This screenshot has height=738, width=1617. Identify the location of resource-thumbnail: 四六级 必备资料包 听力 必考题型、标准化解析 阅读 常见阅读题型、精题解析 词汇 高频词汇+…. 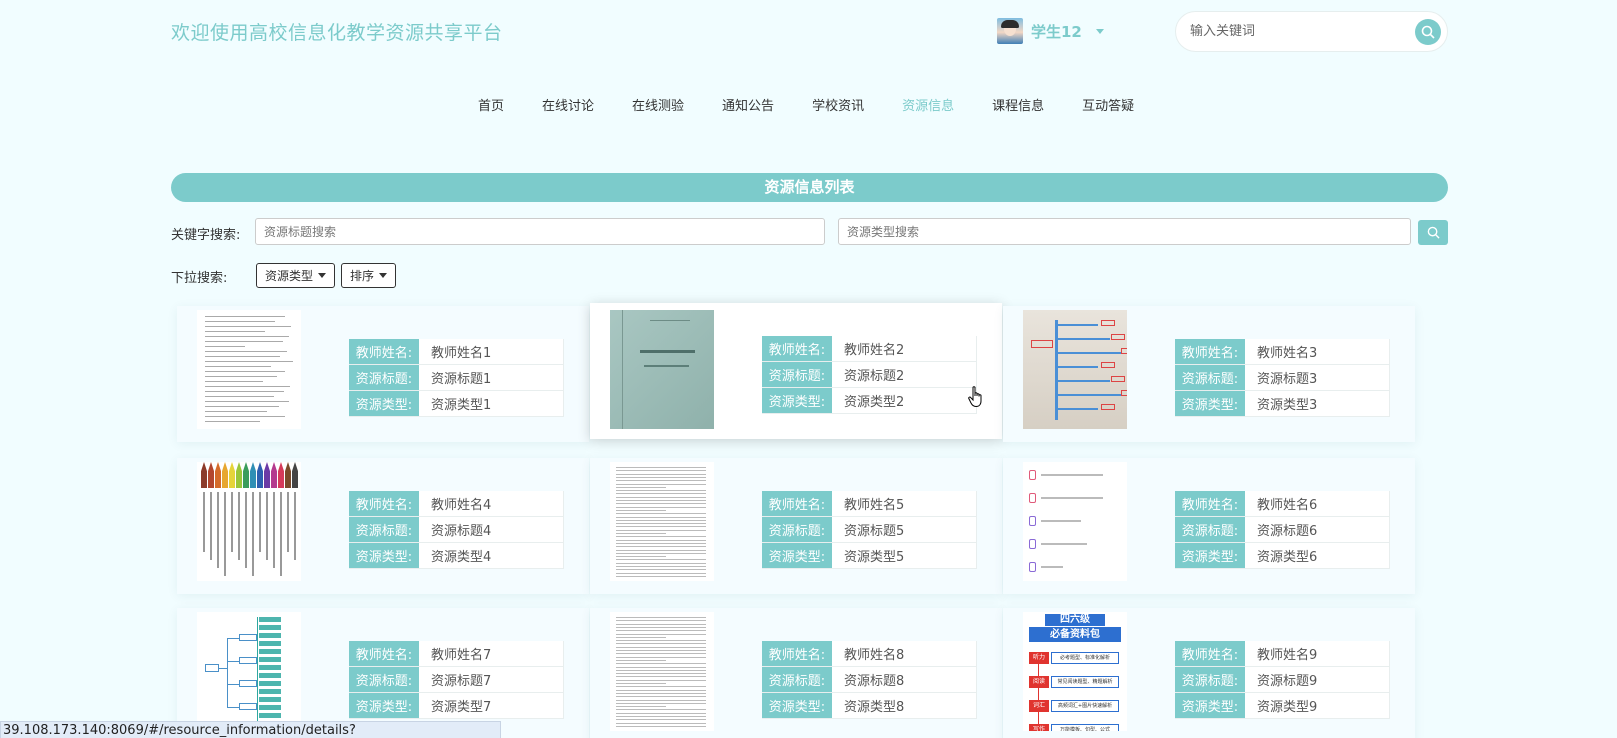
(1075, 671).